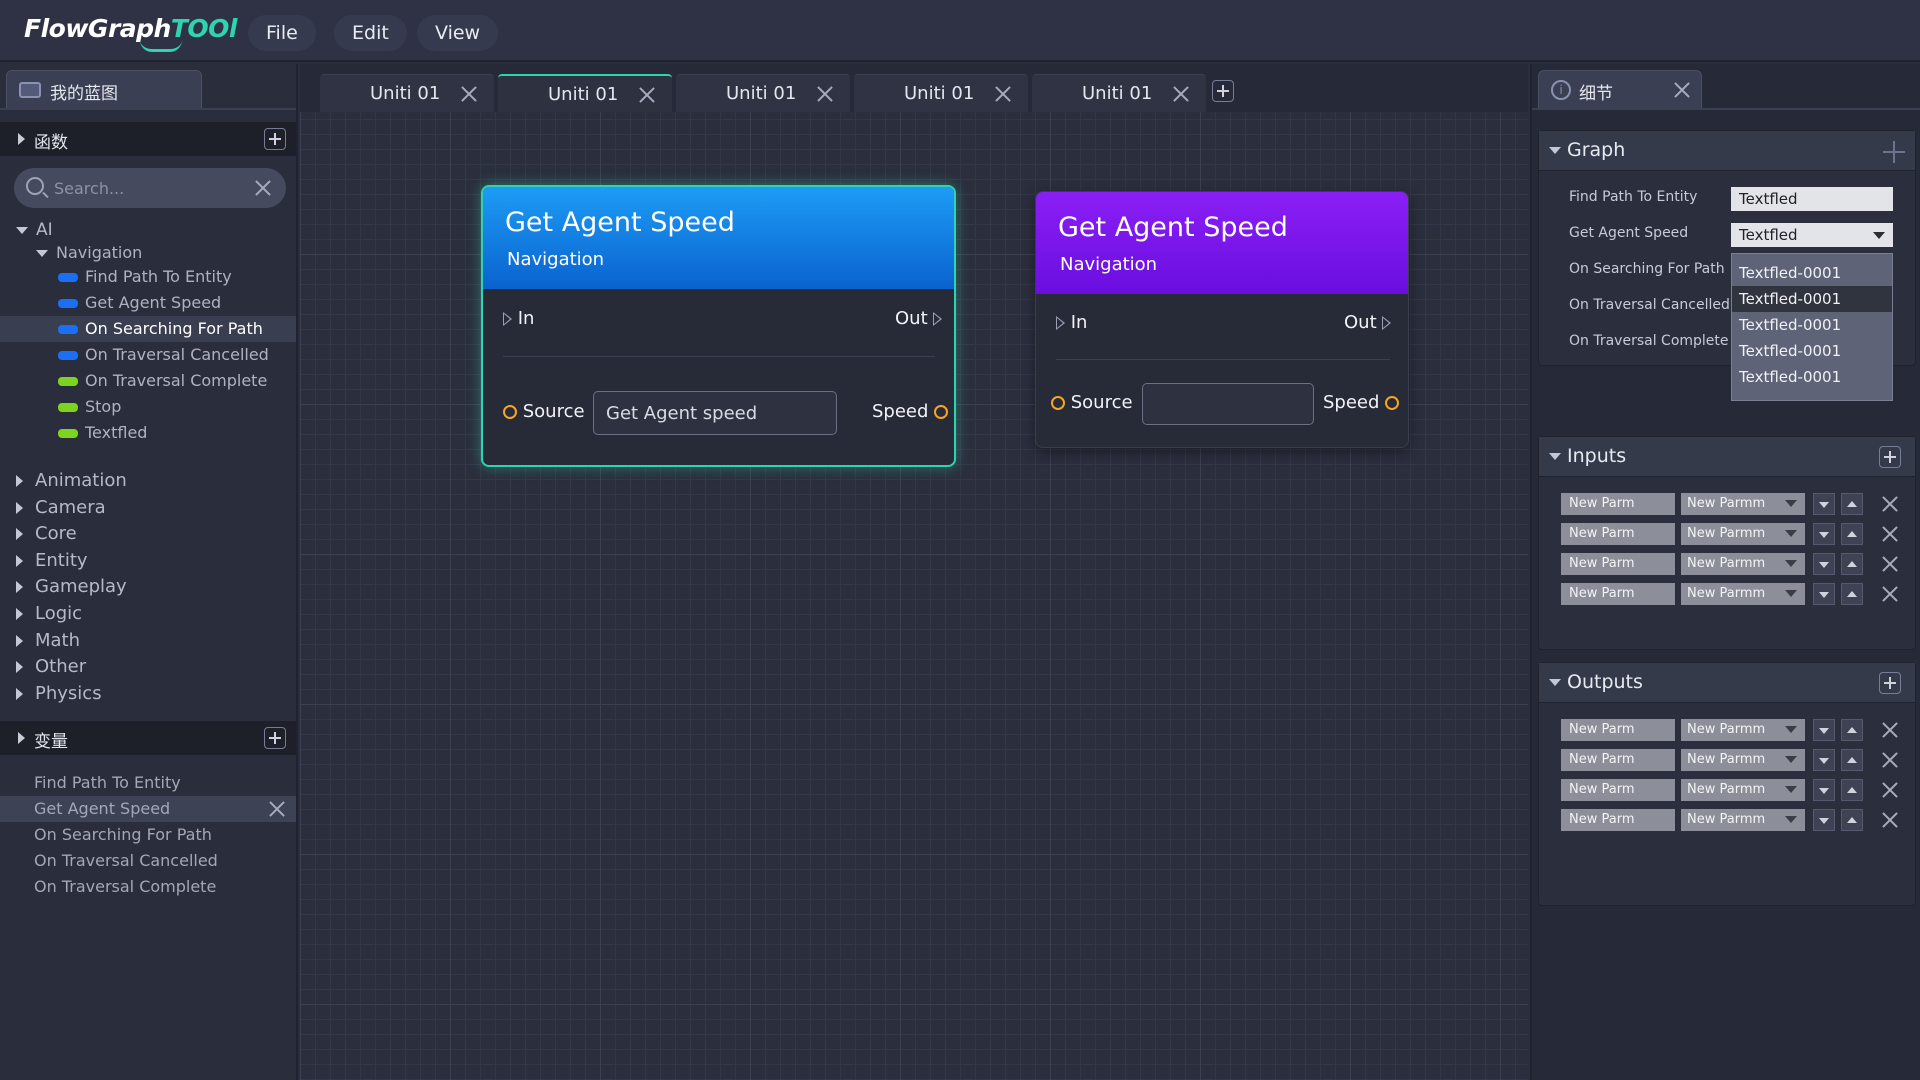 This screenshot has height=1080, width=1920. What do you see at coordinates (148, 738) in the screenshot?
I see `variables-section-header: 变量` at bounding box center [148, 738].